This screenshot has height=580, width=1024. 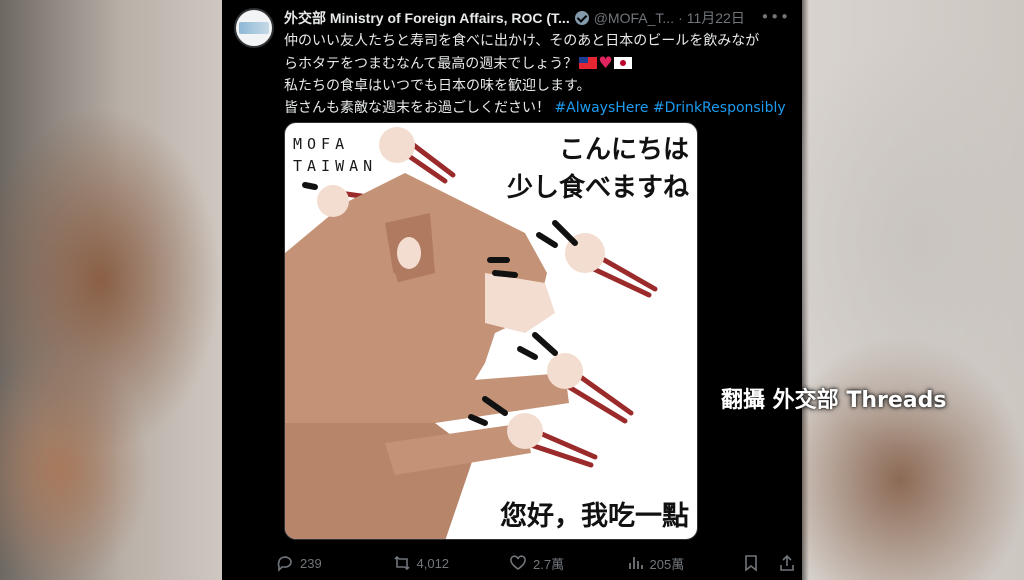 I want to click on logo-line2: TAIWAN, so click(x=335, y=166).